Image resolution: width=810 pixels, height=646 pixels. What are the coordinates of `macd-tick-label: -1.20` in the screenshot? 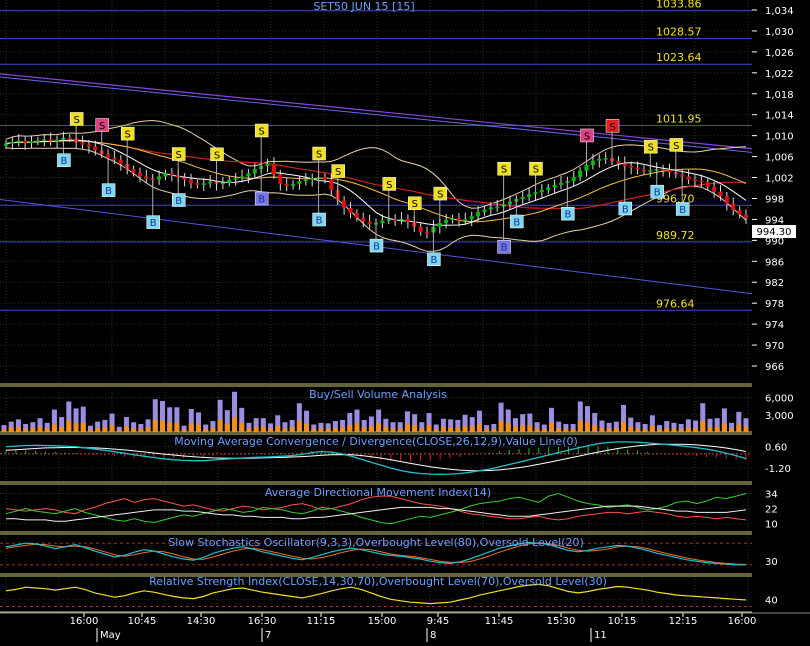 It's located at (778, 469).